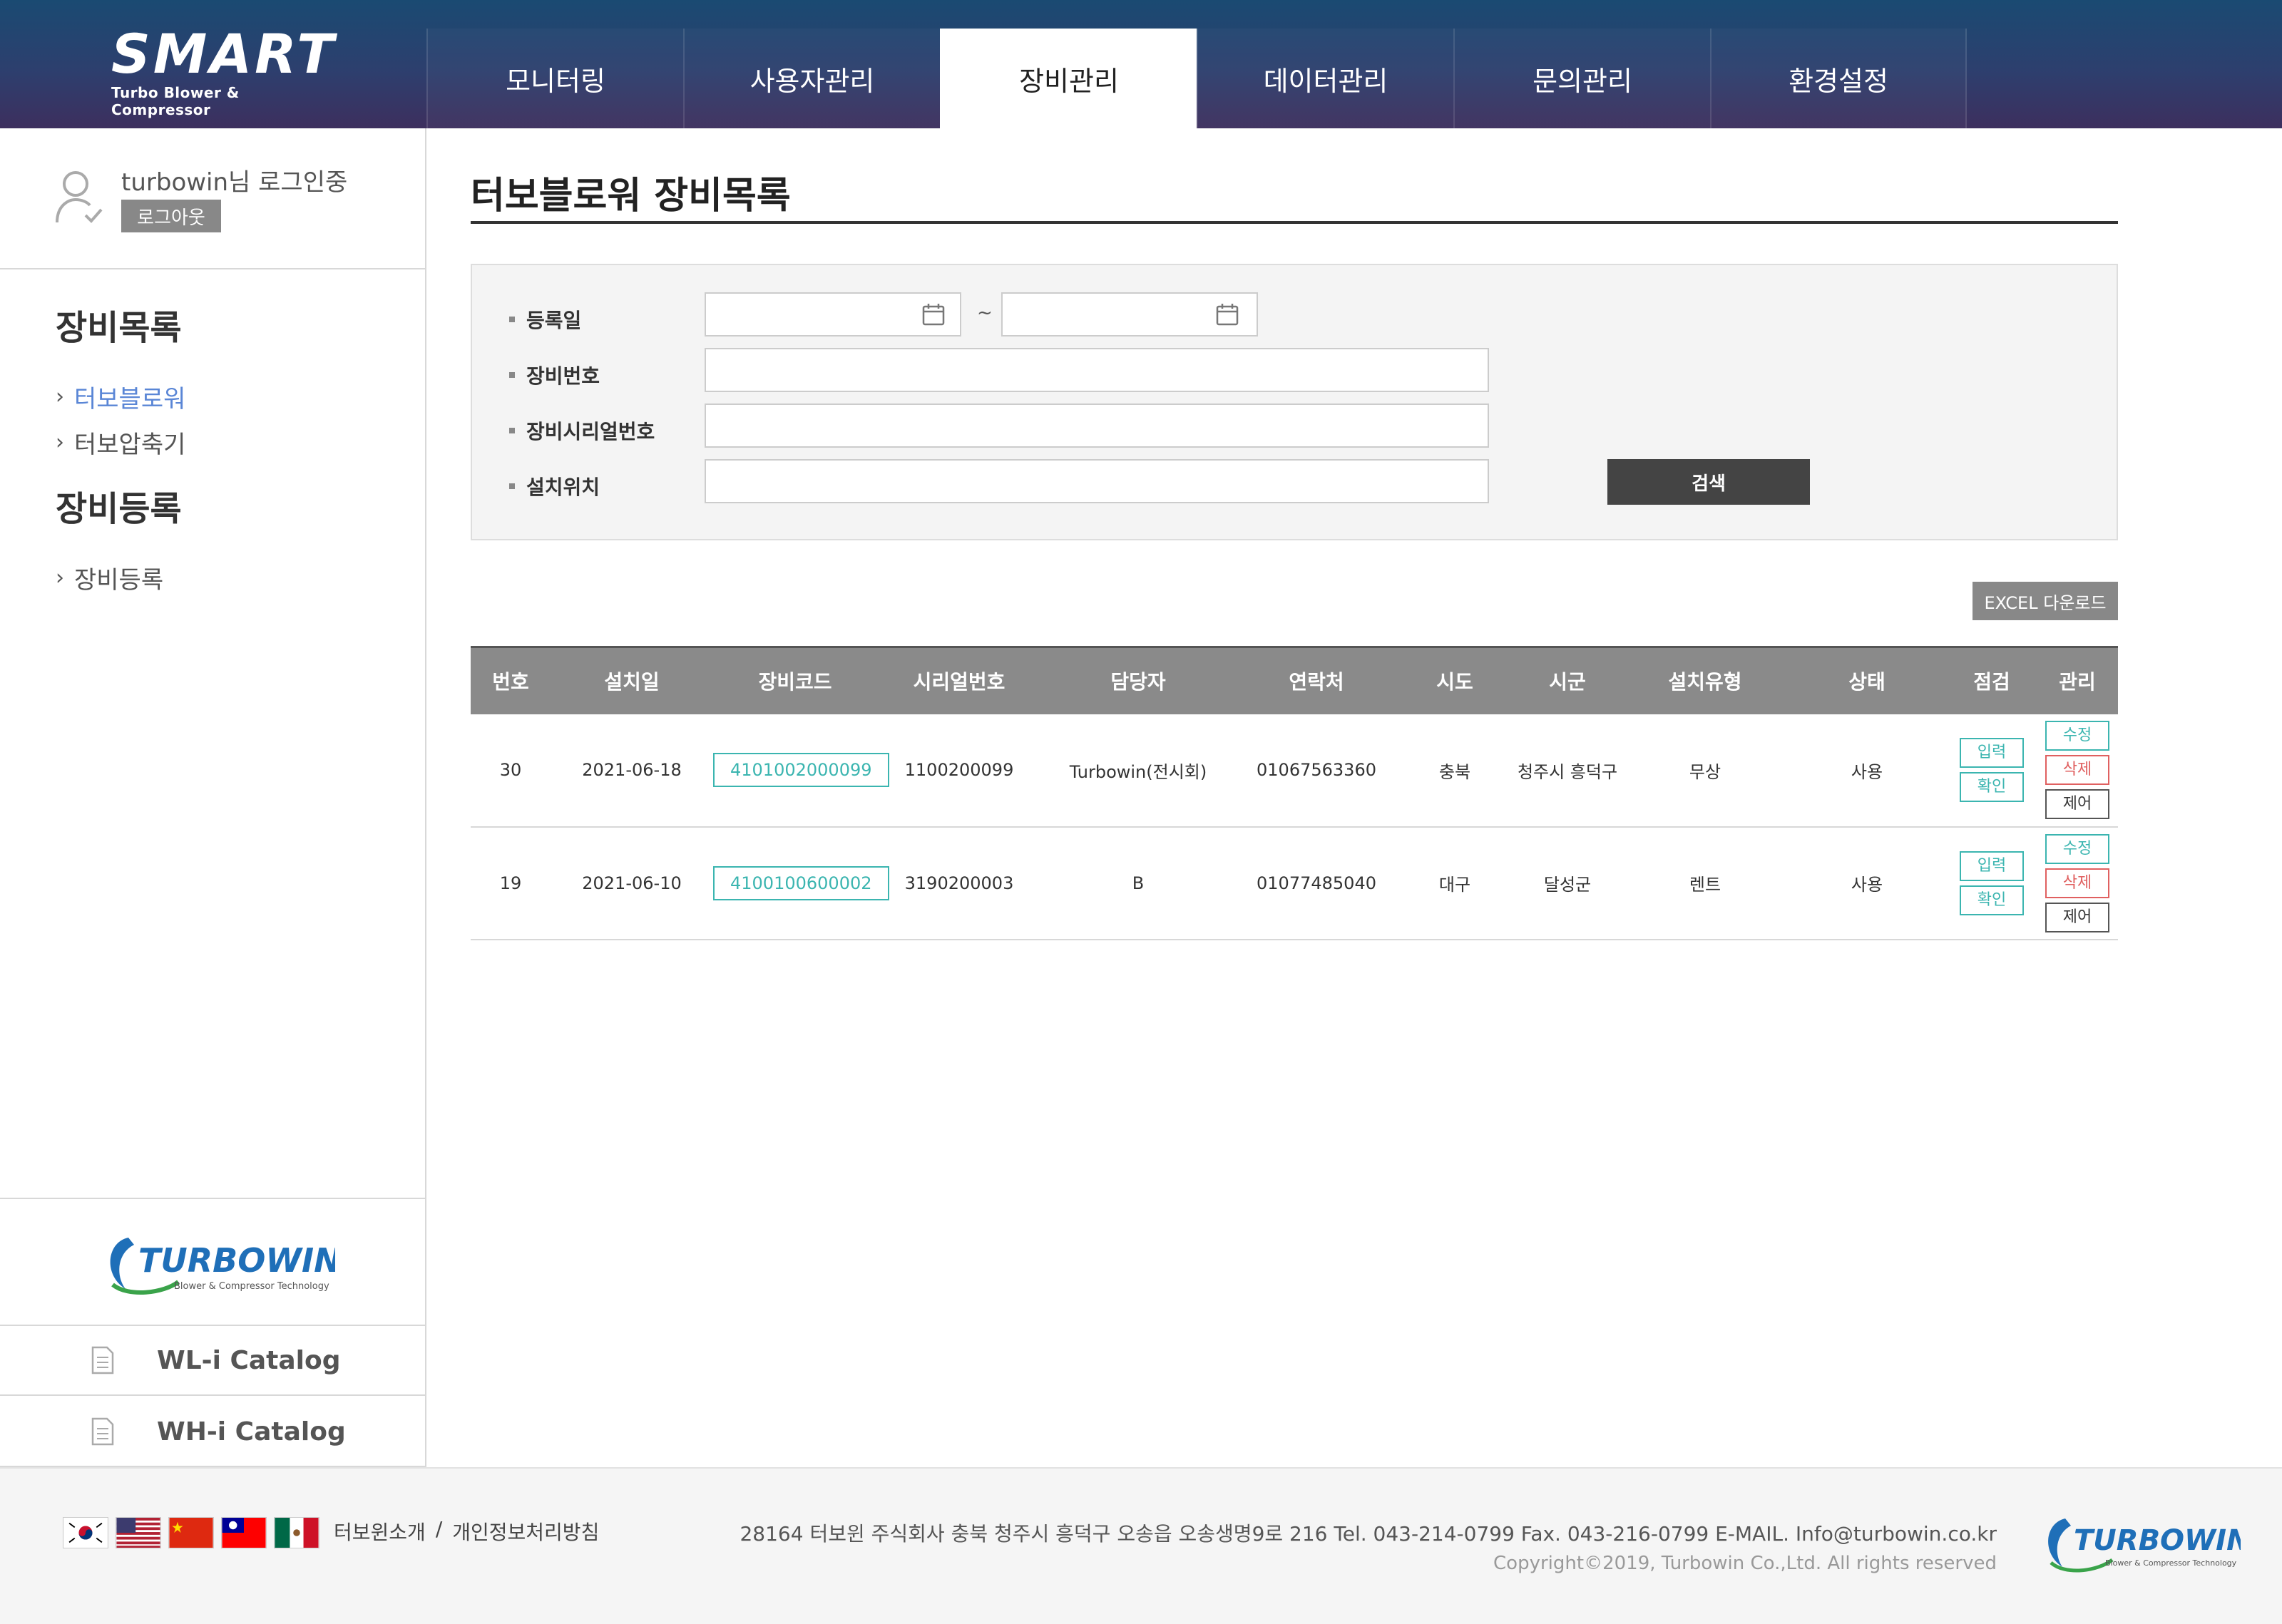  Describe the element at coordinates (795, 682) in the screenshot. I see `col-header-code: 장비코드` at that location.